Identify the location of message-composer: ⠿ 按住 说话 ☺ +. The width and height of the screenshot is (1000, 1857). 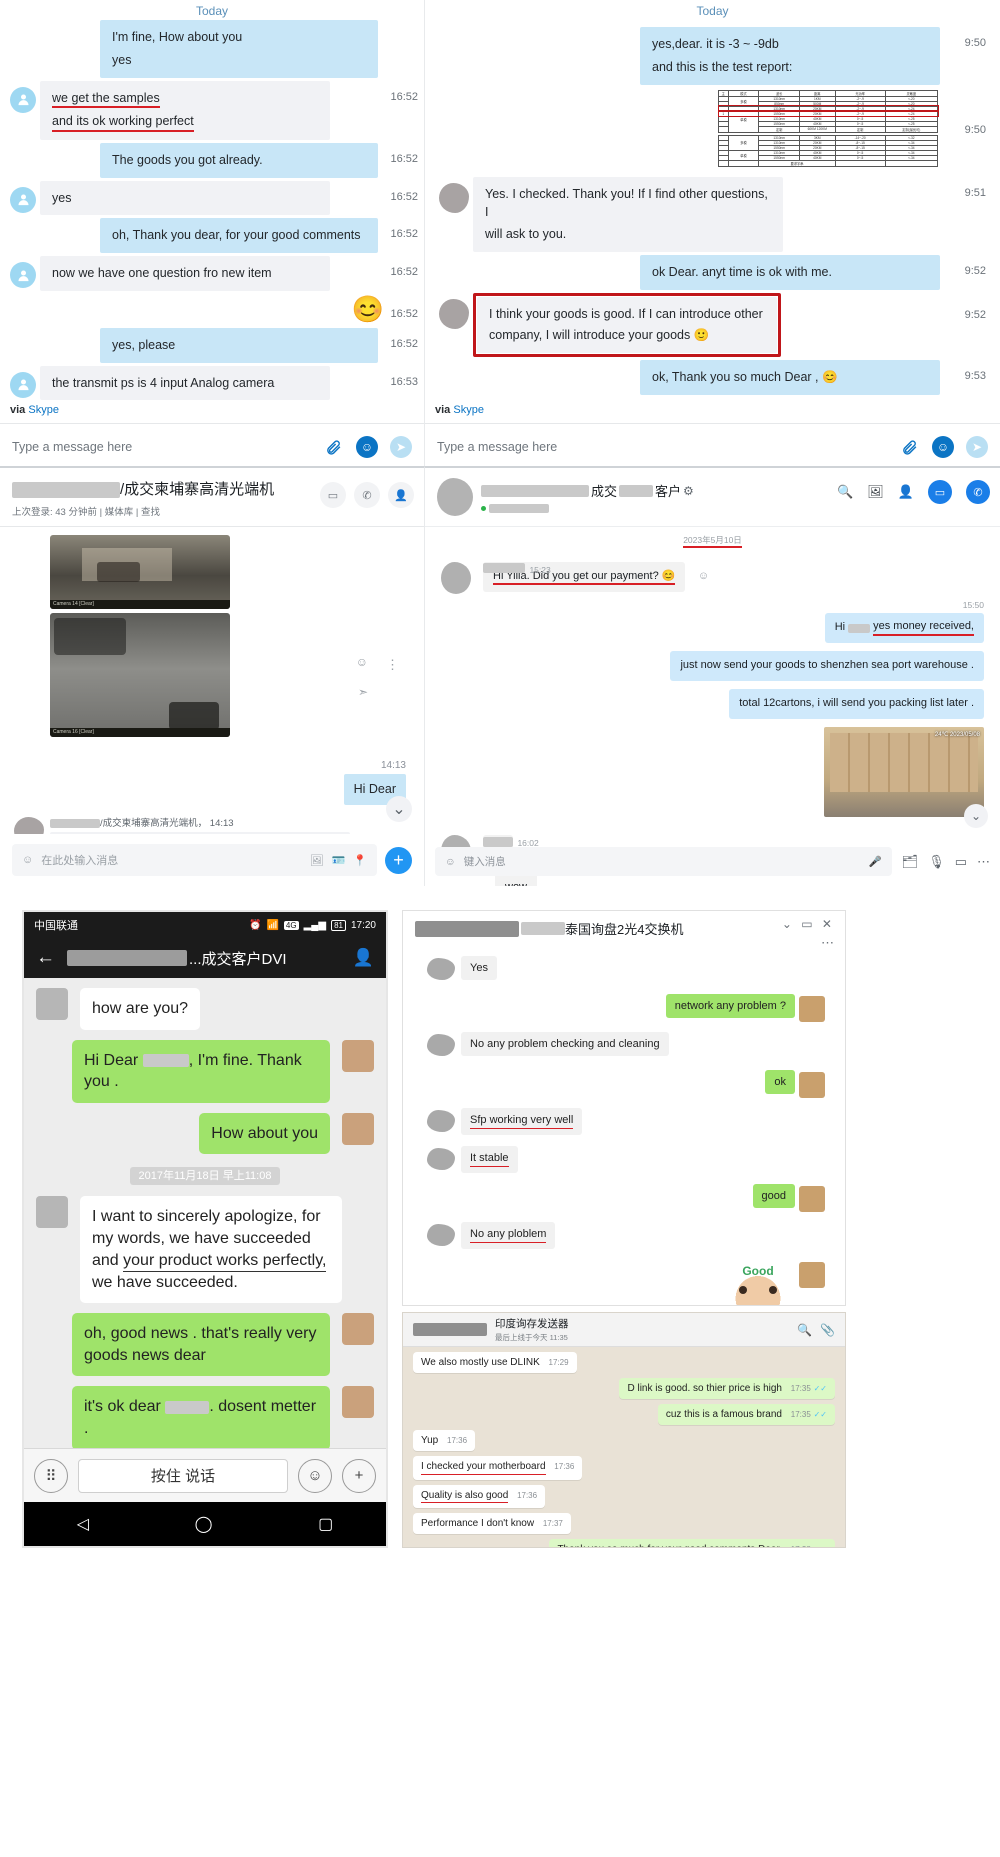
(205, 1475).